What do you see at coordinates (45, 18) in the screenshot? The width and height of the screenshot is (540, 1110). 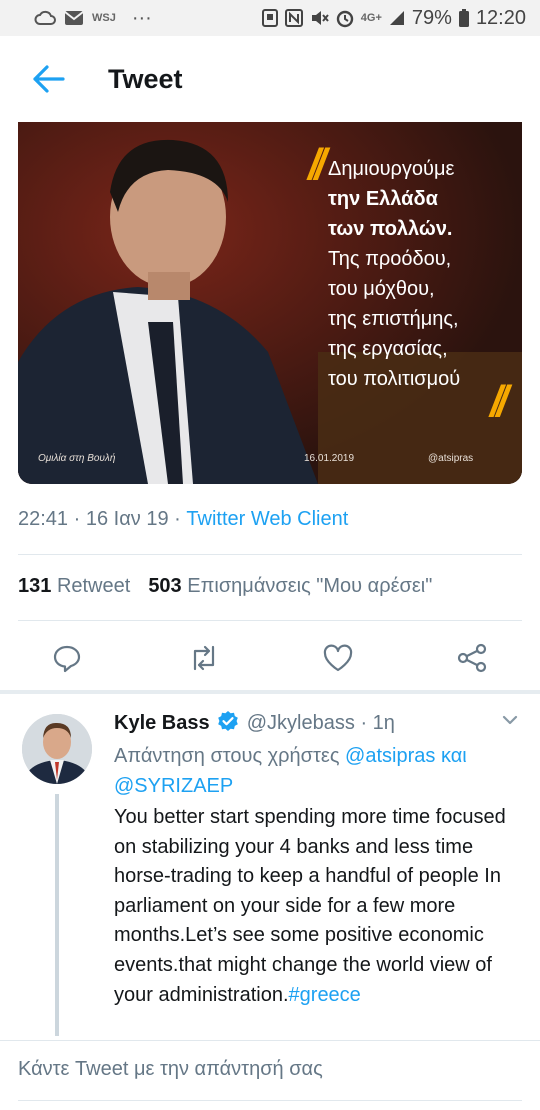 I see `cloud-icon` at bounding box center [45, 18].